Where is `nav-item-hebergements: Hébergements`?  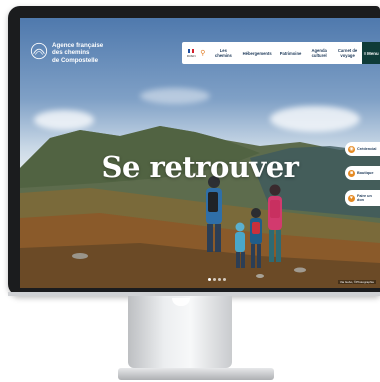
nav-item-hebergements: Hébergements is located at coordinates (257, 53).